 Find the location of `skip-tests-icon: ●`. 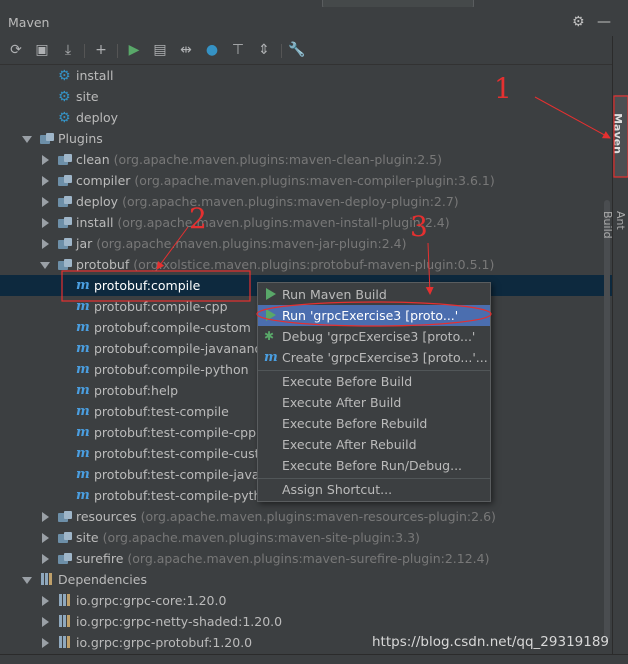

skip-tests-icon: ● is located at coordinates (212, 50).